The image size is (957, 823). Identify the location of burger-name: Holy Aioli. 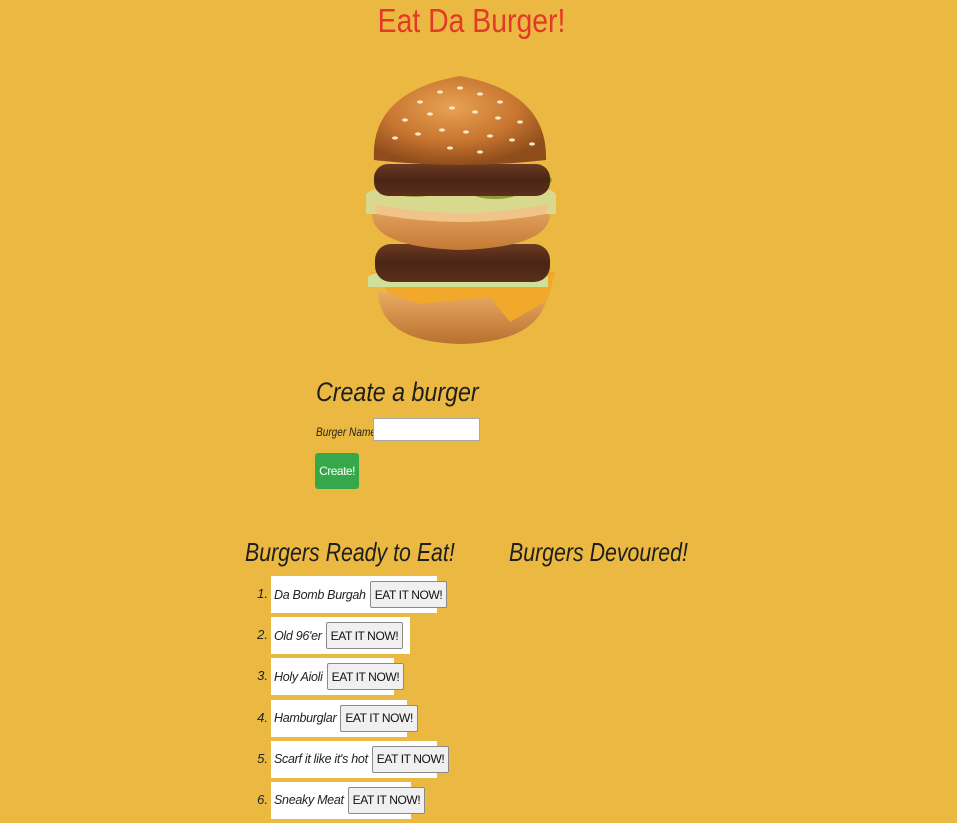
(298, 676).